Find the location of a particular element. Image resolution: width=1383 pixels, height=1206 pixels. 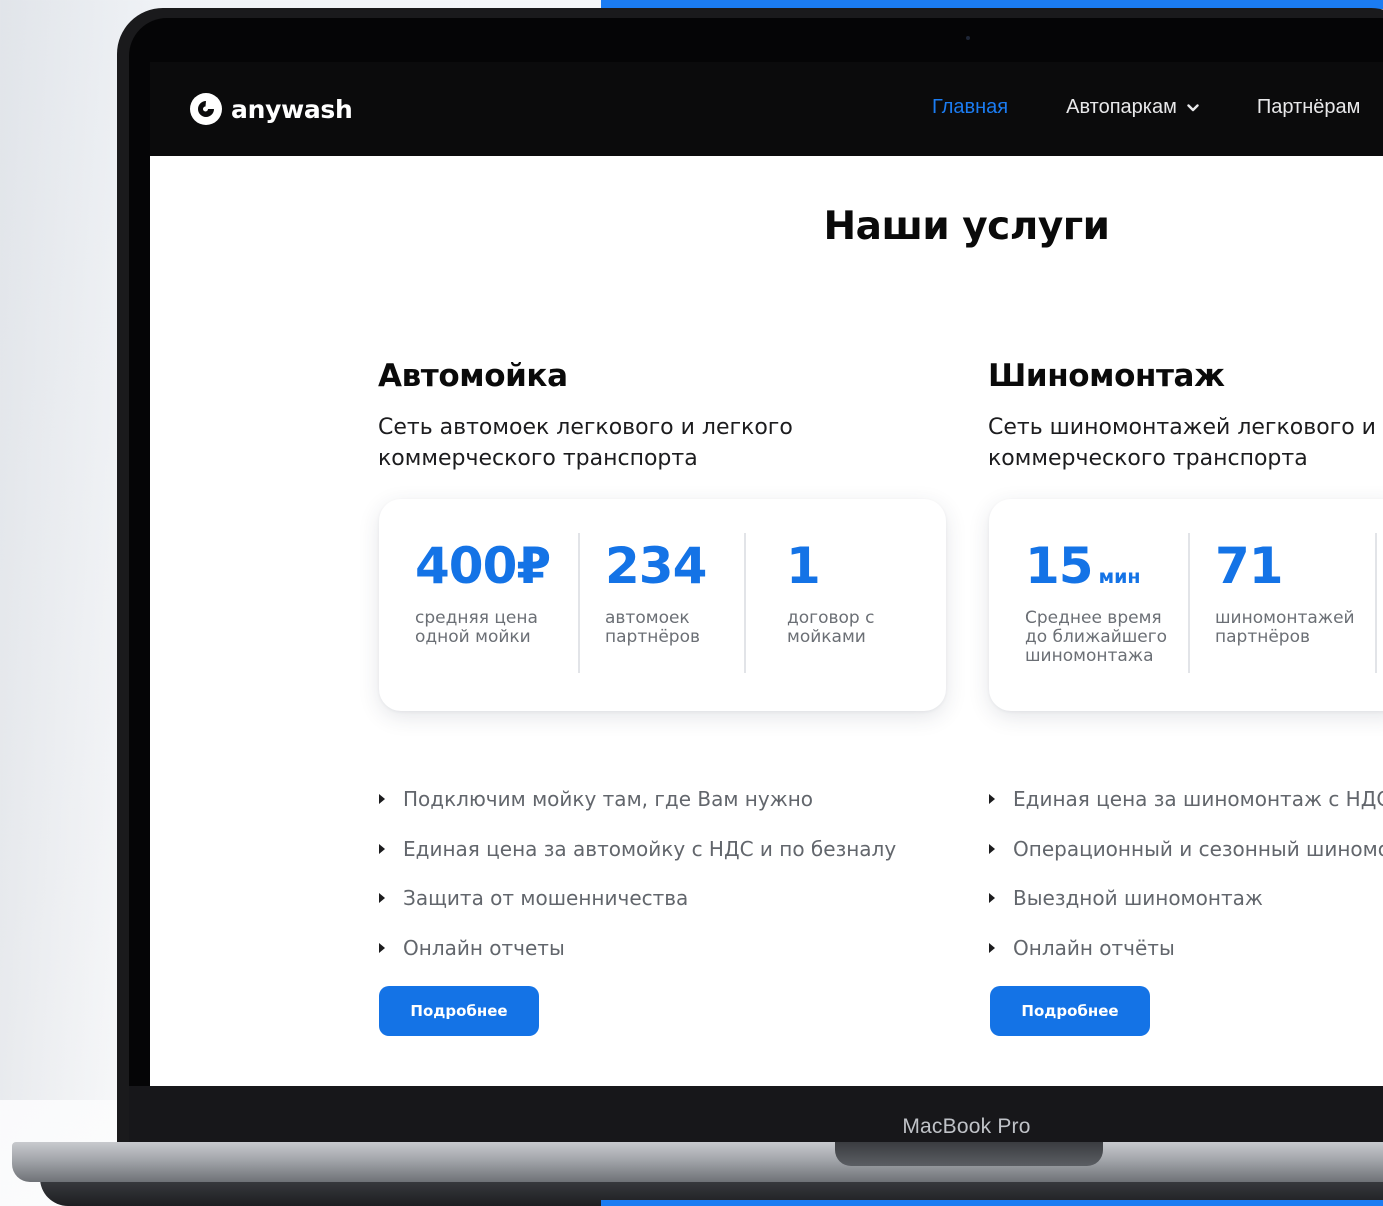

list-item-text: Выездной шиномонтаж is located at coordinates (1138, 898).